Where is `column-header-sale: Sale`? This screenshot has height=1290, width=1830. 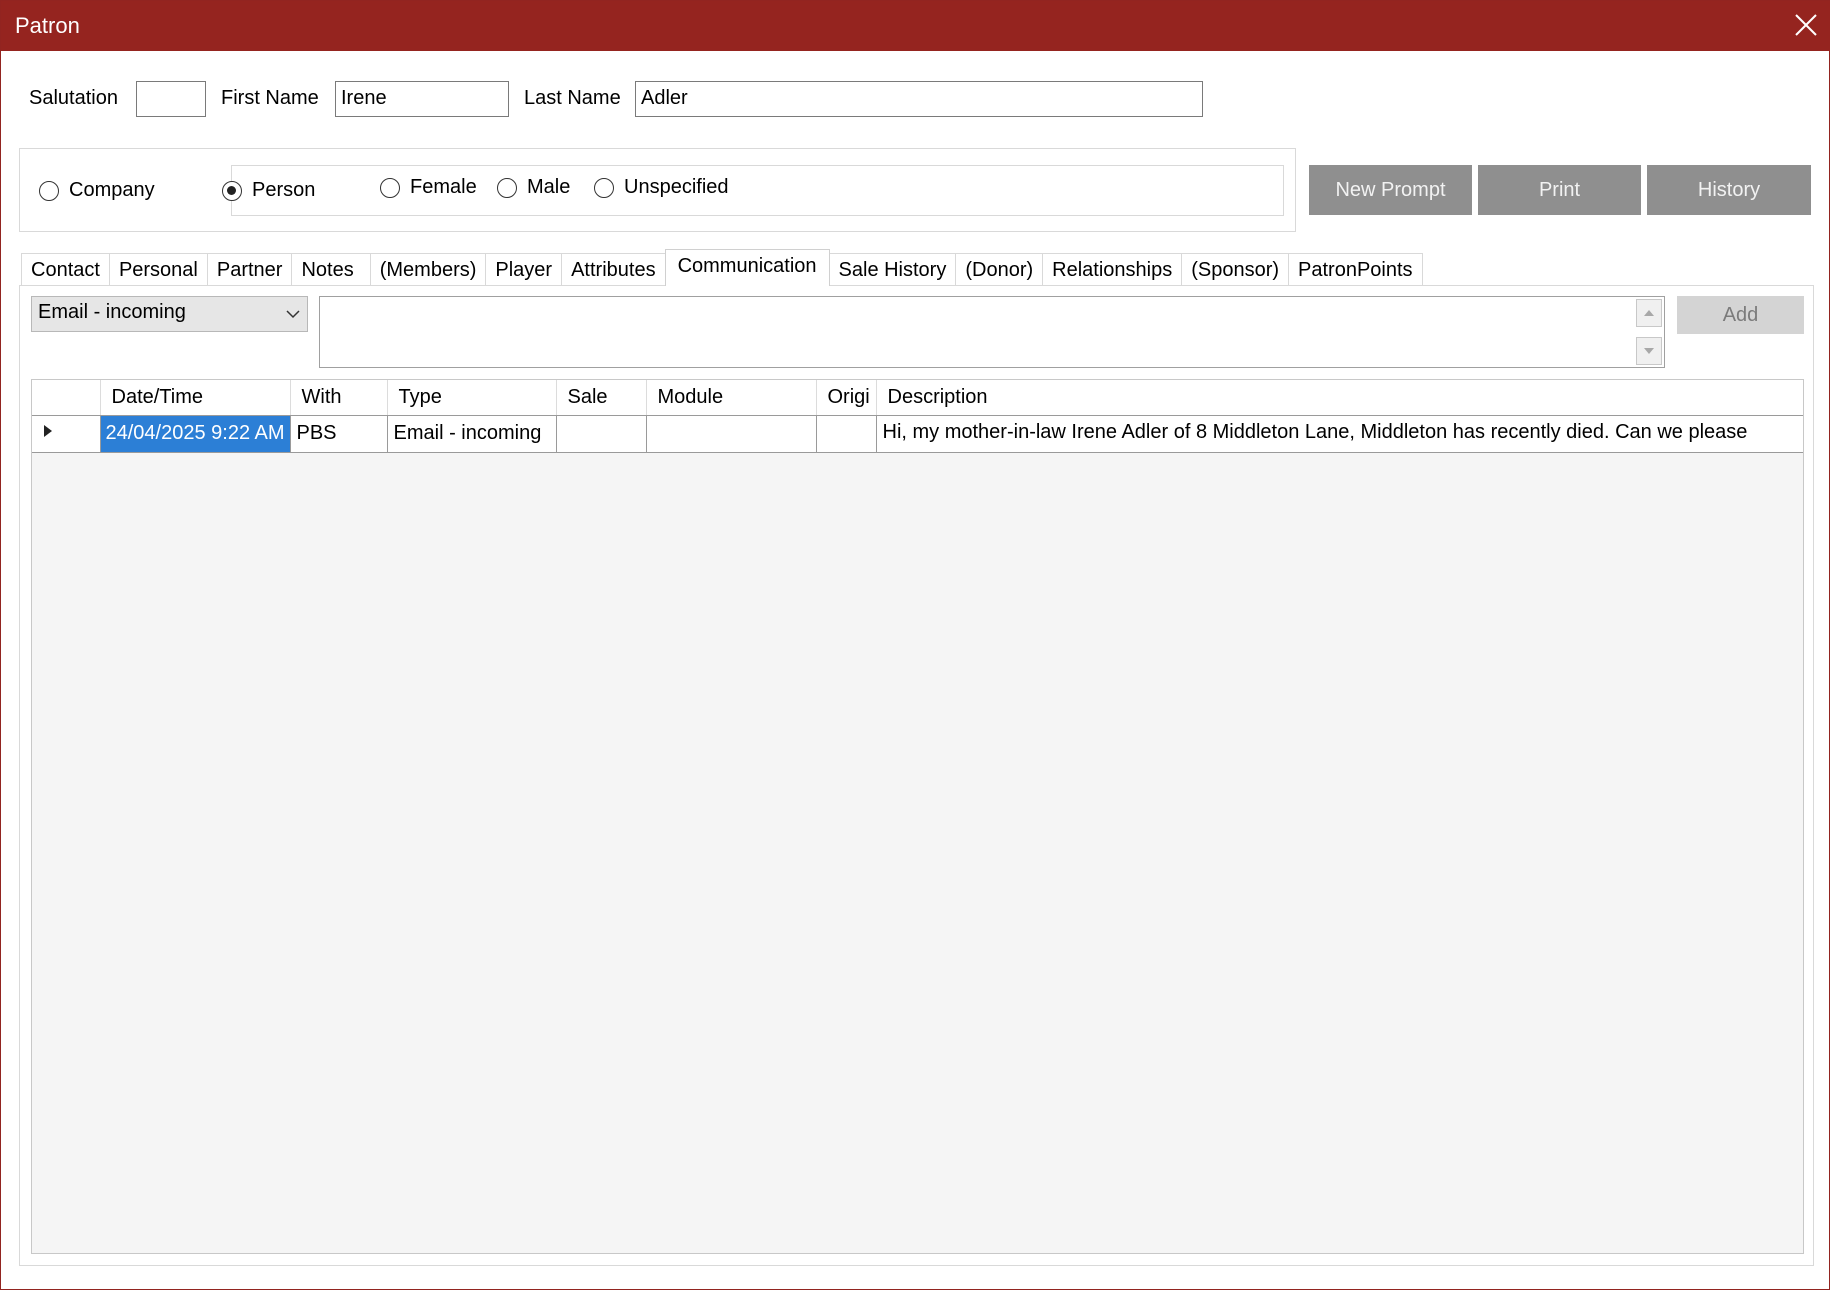 column-header-sale: Sale is located at coordinates (601, 398).